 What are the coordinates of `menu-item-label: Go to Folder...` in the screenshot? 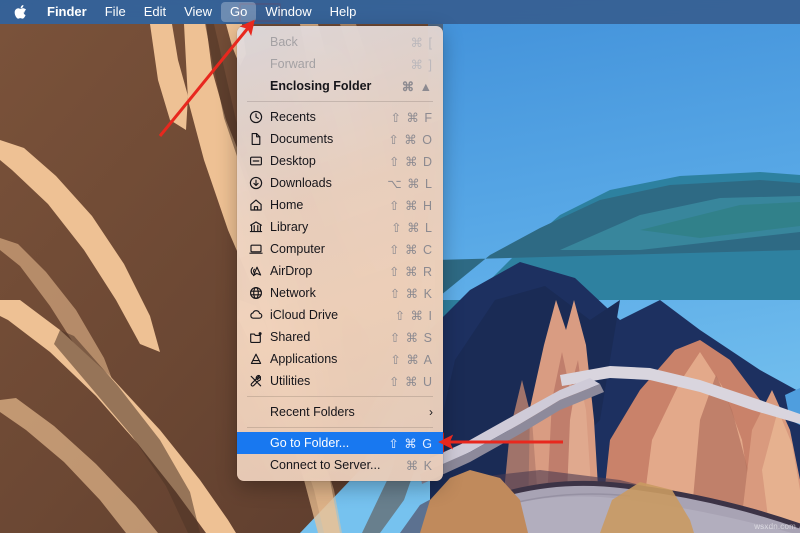 It's located at (310, 443).